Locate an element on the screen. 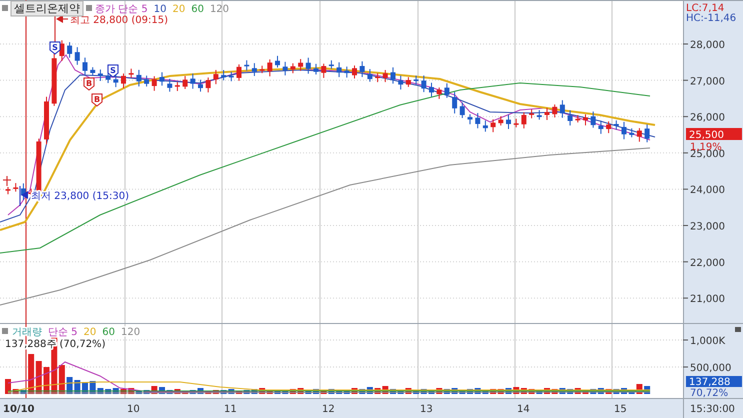 The width and height of the screenshot is (743, 418). volume-badge: 137,288 is located at coordinates (714, 382).